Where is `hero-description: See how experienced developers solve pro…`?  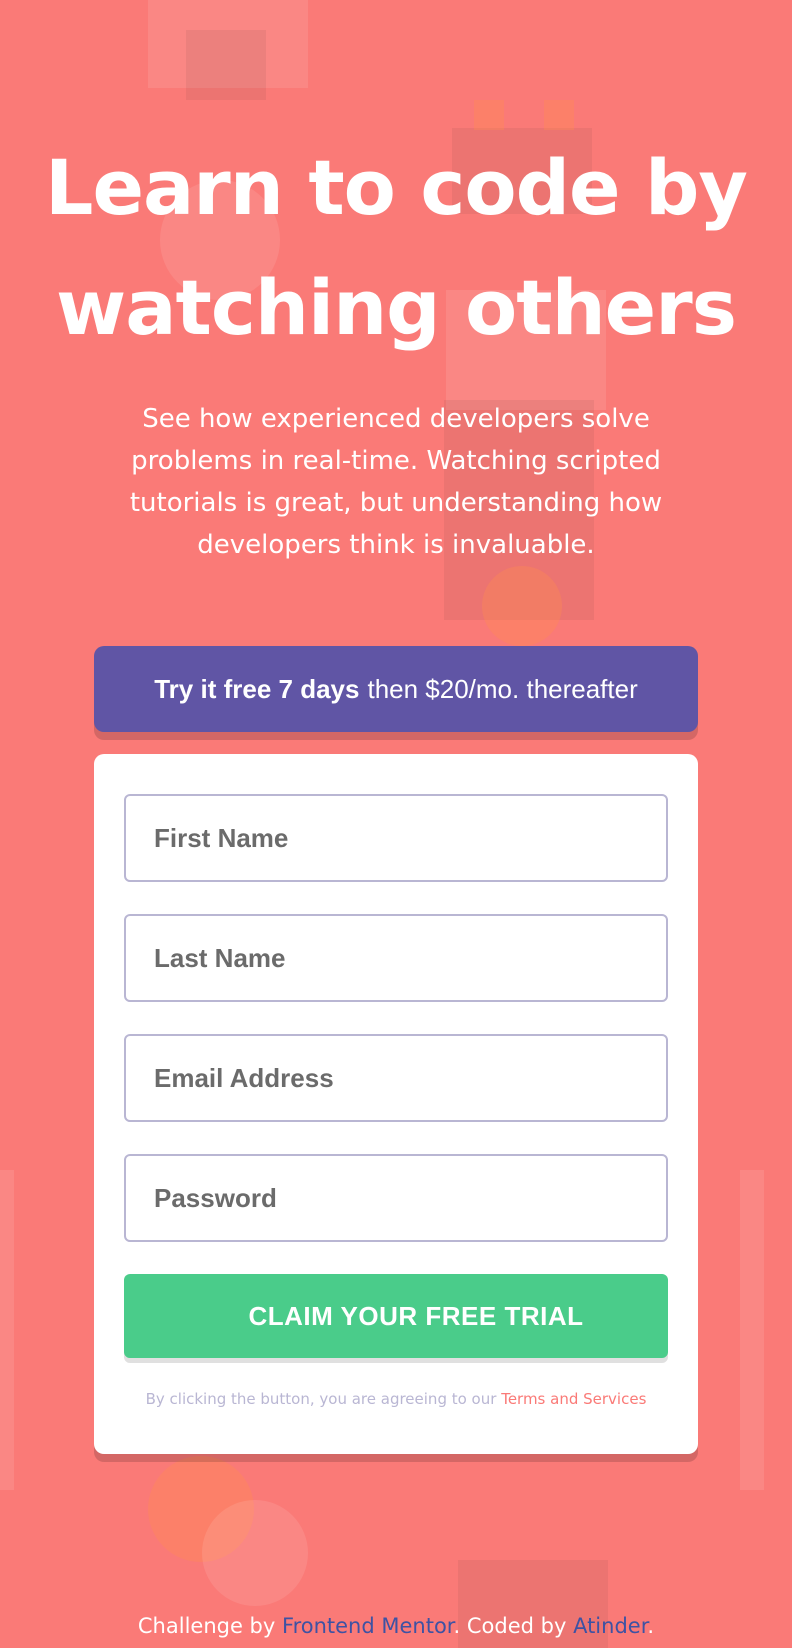 hero-description: See how experienced developers solve pro… is located at coordinates (396, 482).